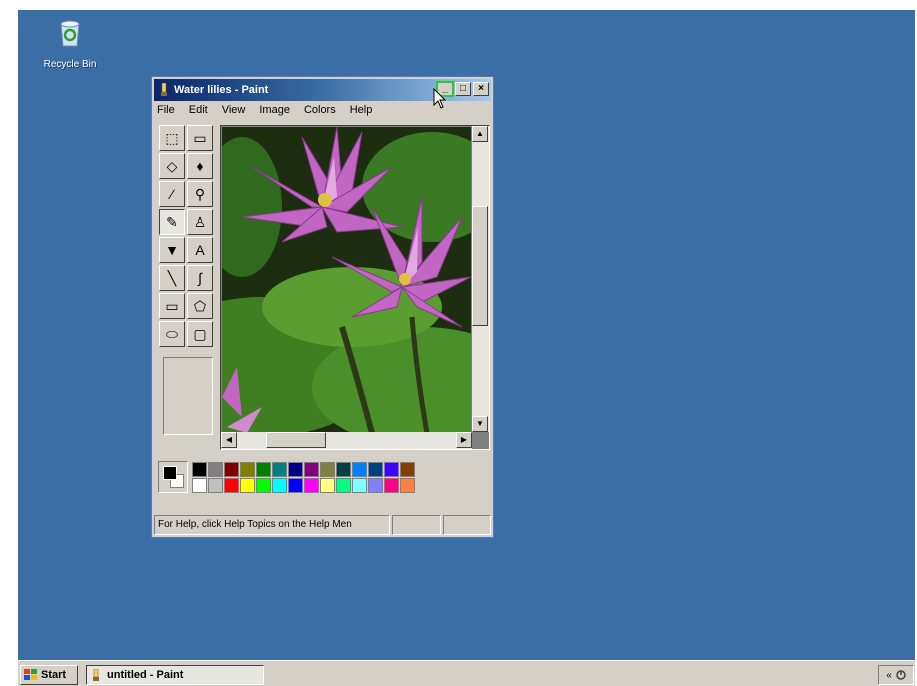  I want to click on mouse-cursor-icon, so click(440, 98).